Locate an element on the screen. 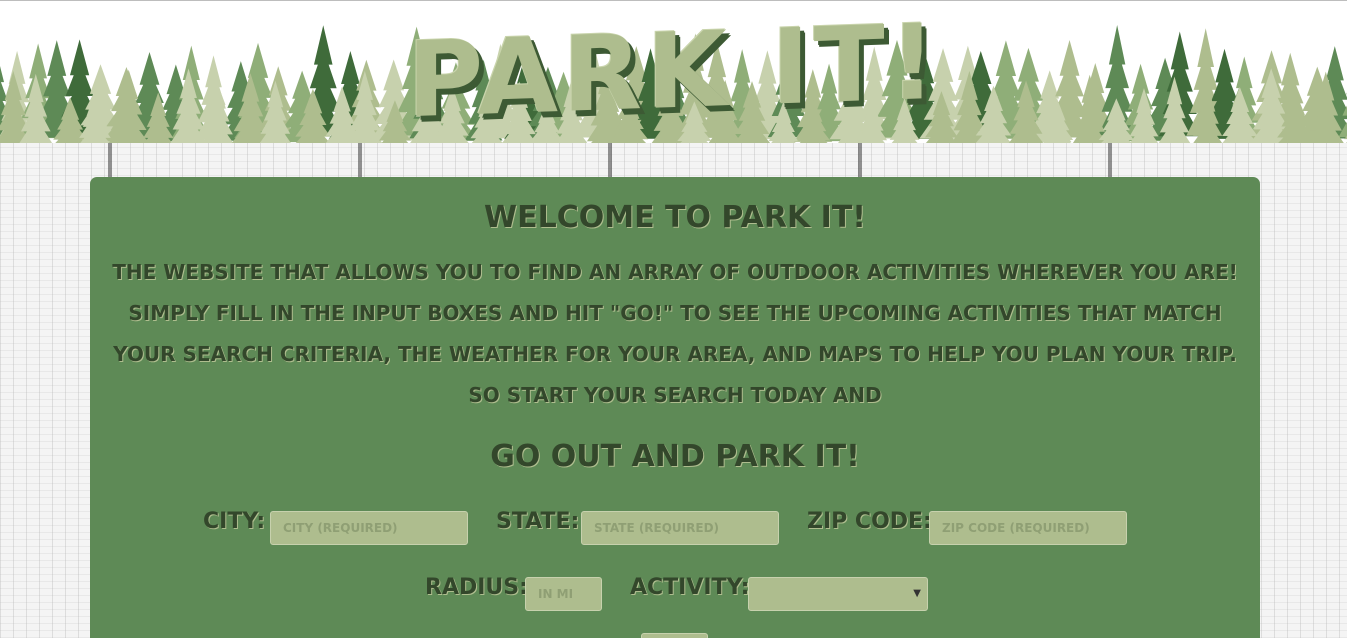  zip-input is located at coordinates (1028, 528).